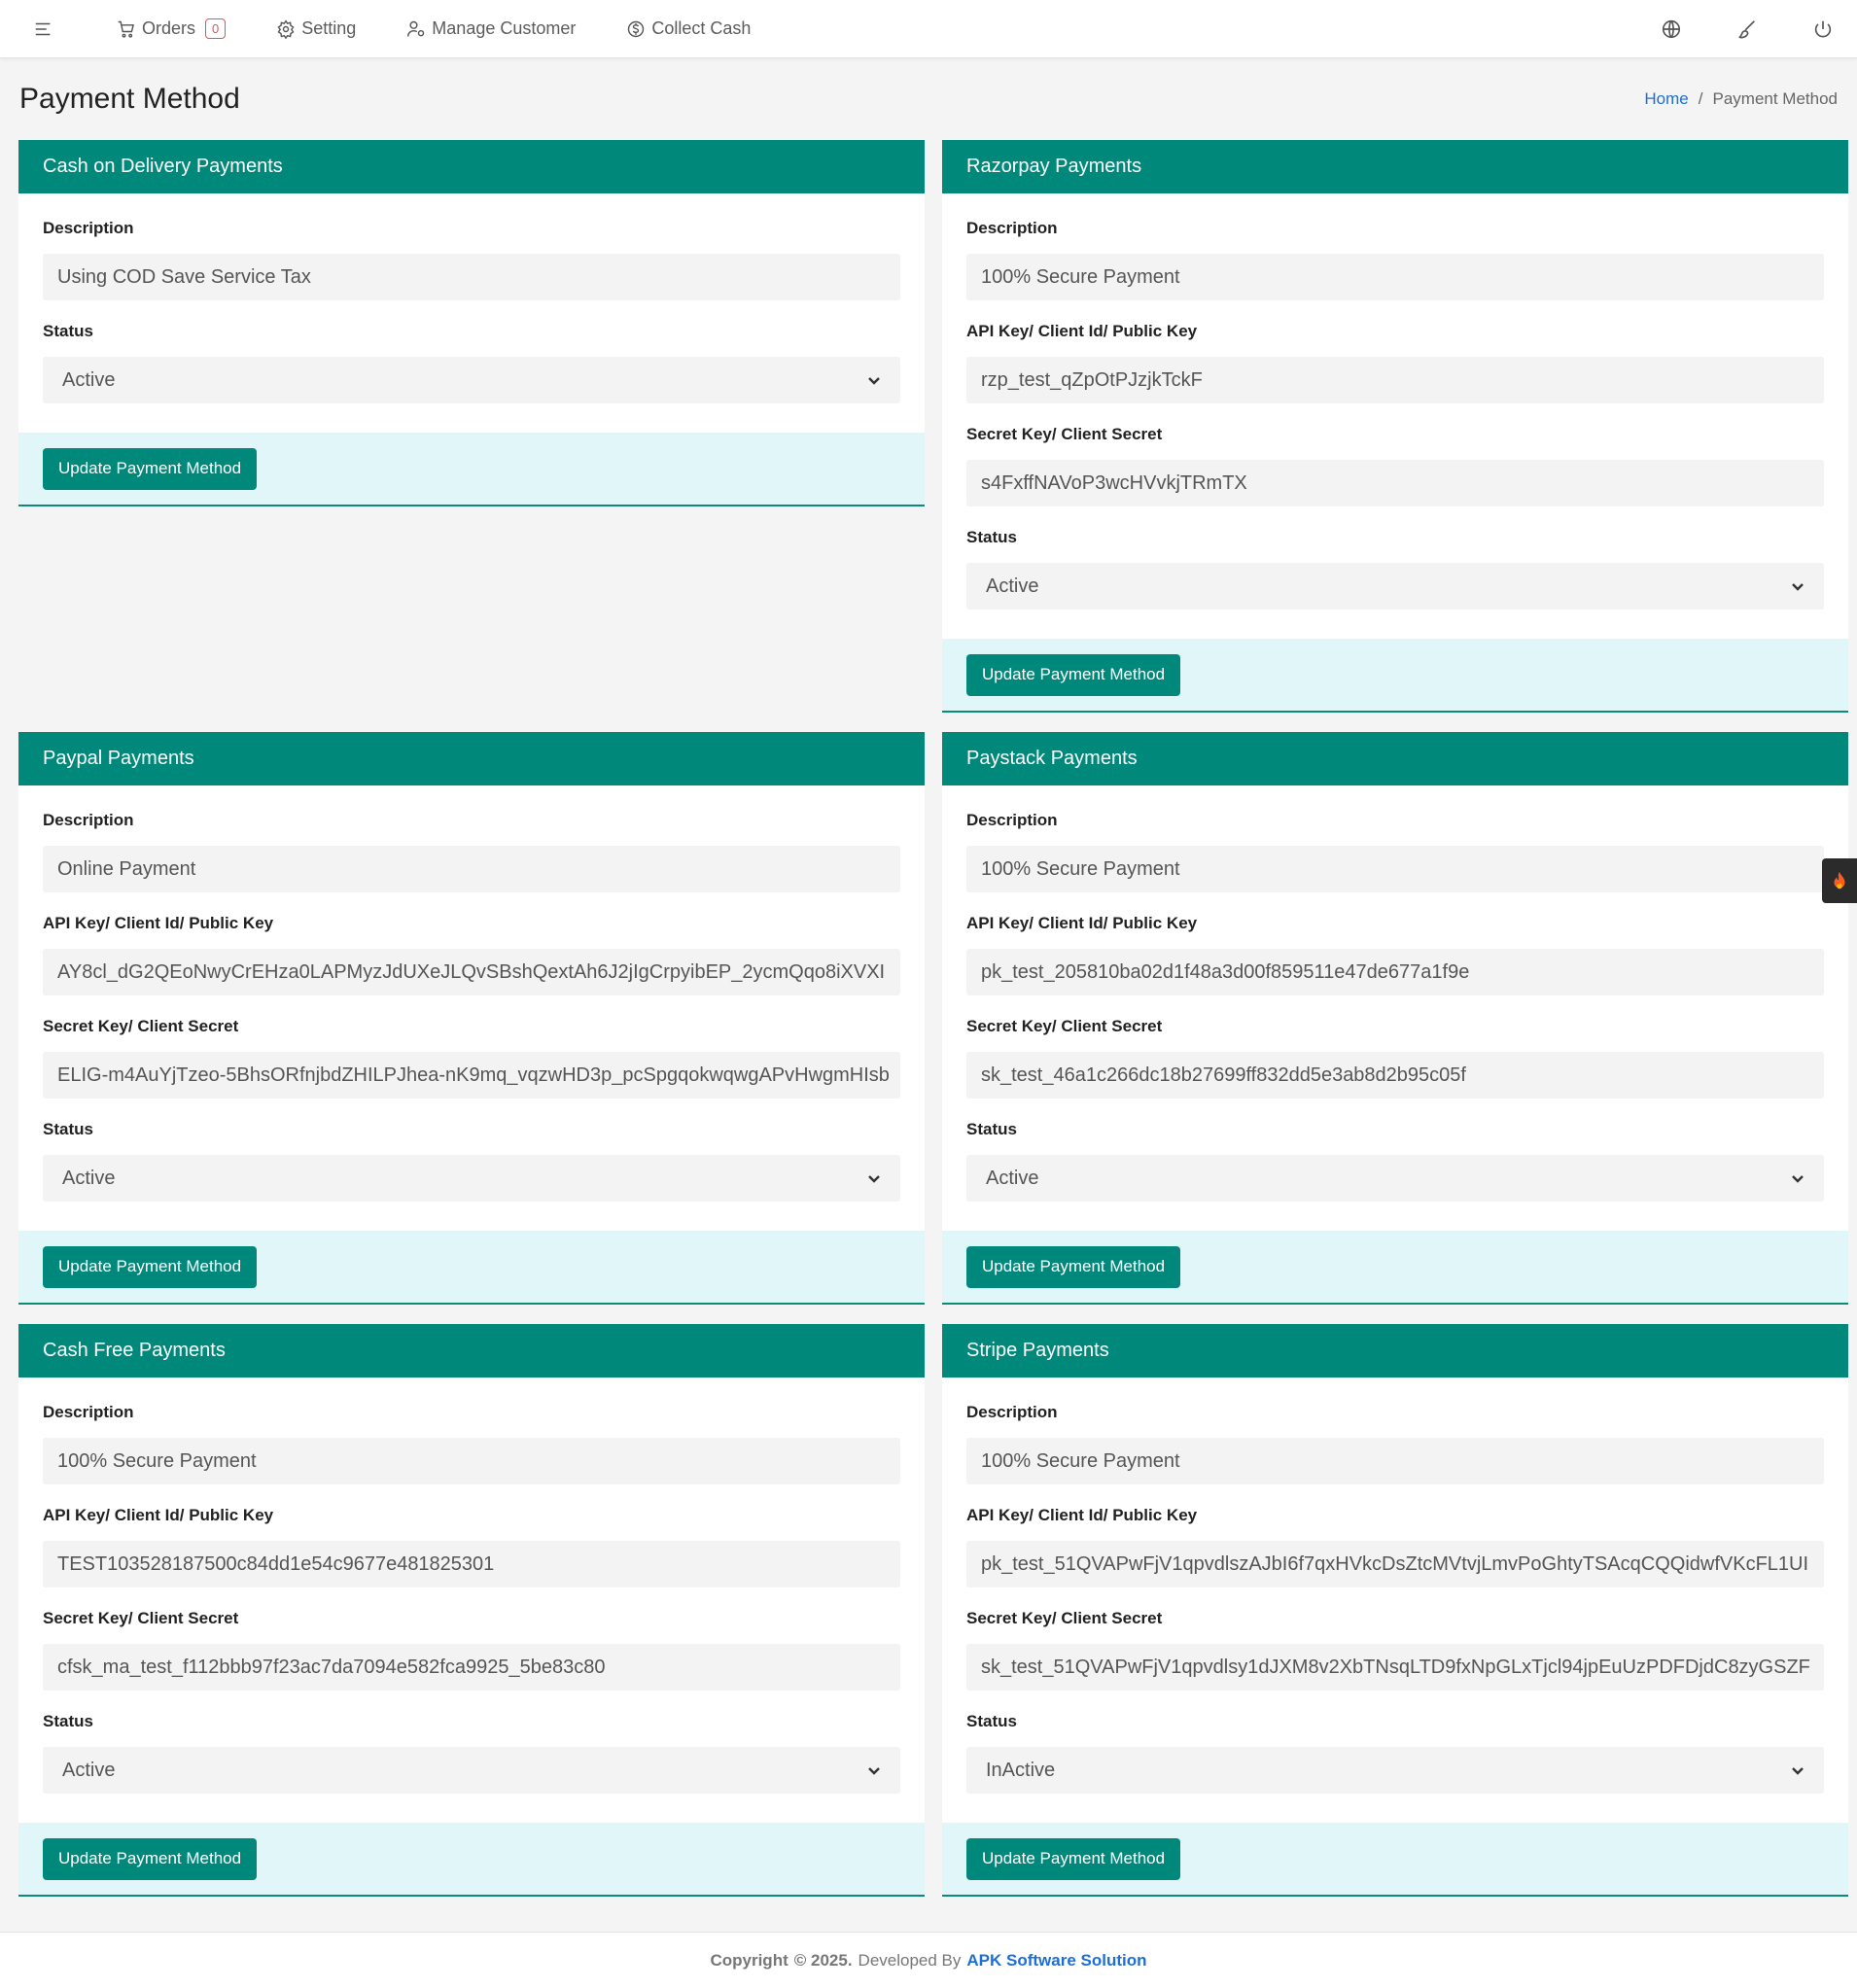  I want to click on card-title: Cash on Delivery Payments, so click(471, 167).